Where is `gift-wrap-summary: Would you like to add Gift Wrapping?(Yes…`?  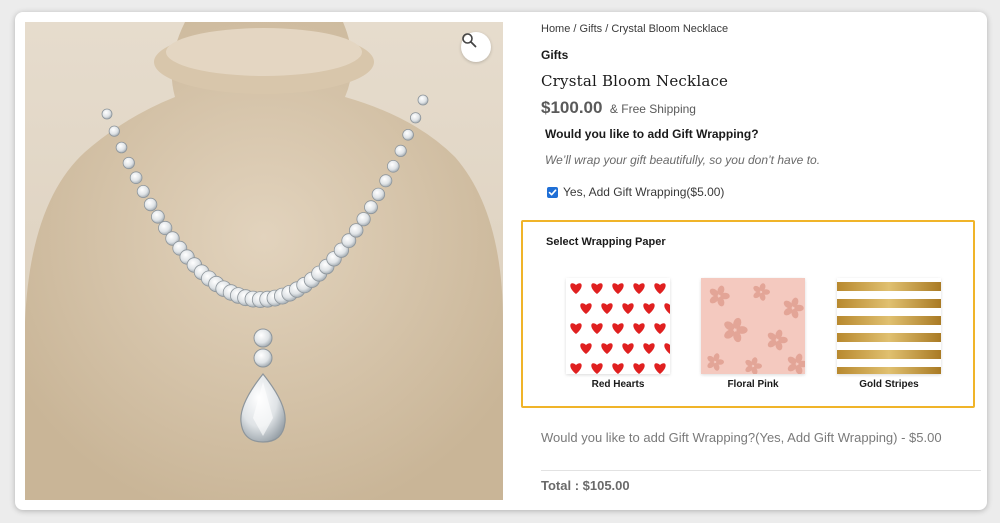 gift-wrap-summary: Would you like to add Gift Wrapping?(Yes… is located at coordinates (741, 437).